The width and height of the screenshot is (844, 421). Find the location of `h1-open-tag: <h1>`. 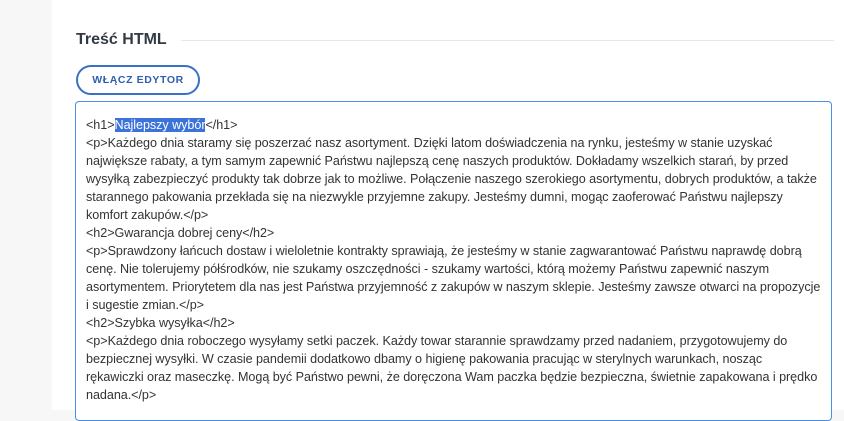

h1-open-tag: <h1> is located at coordinates (100, 125).